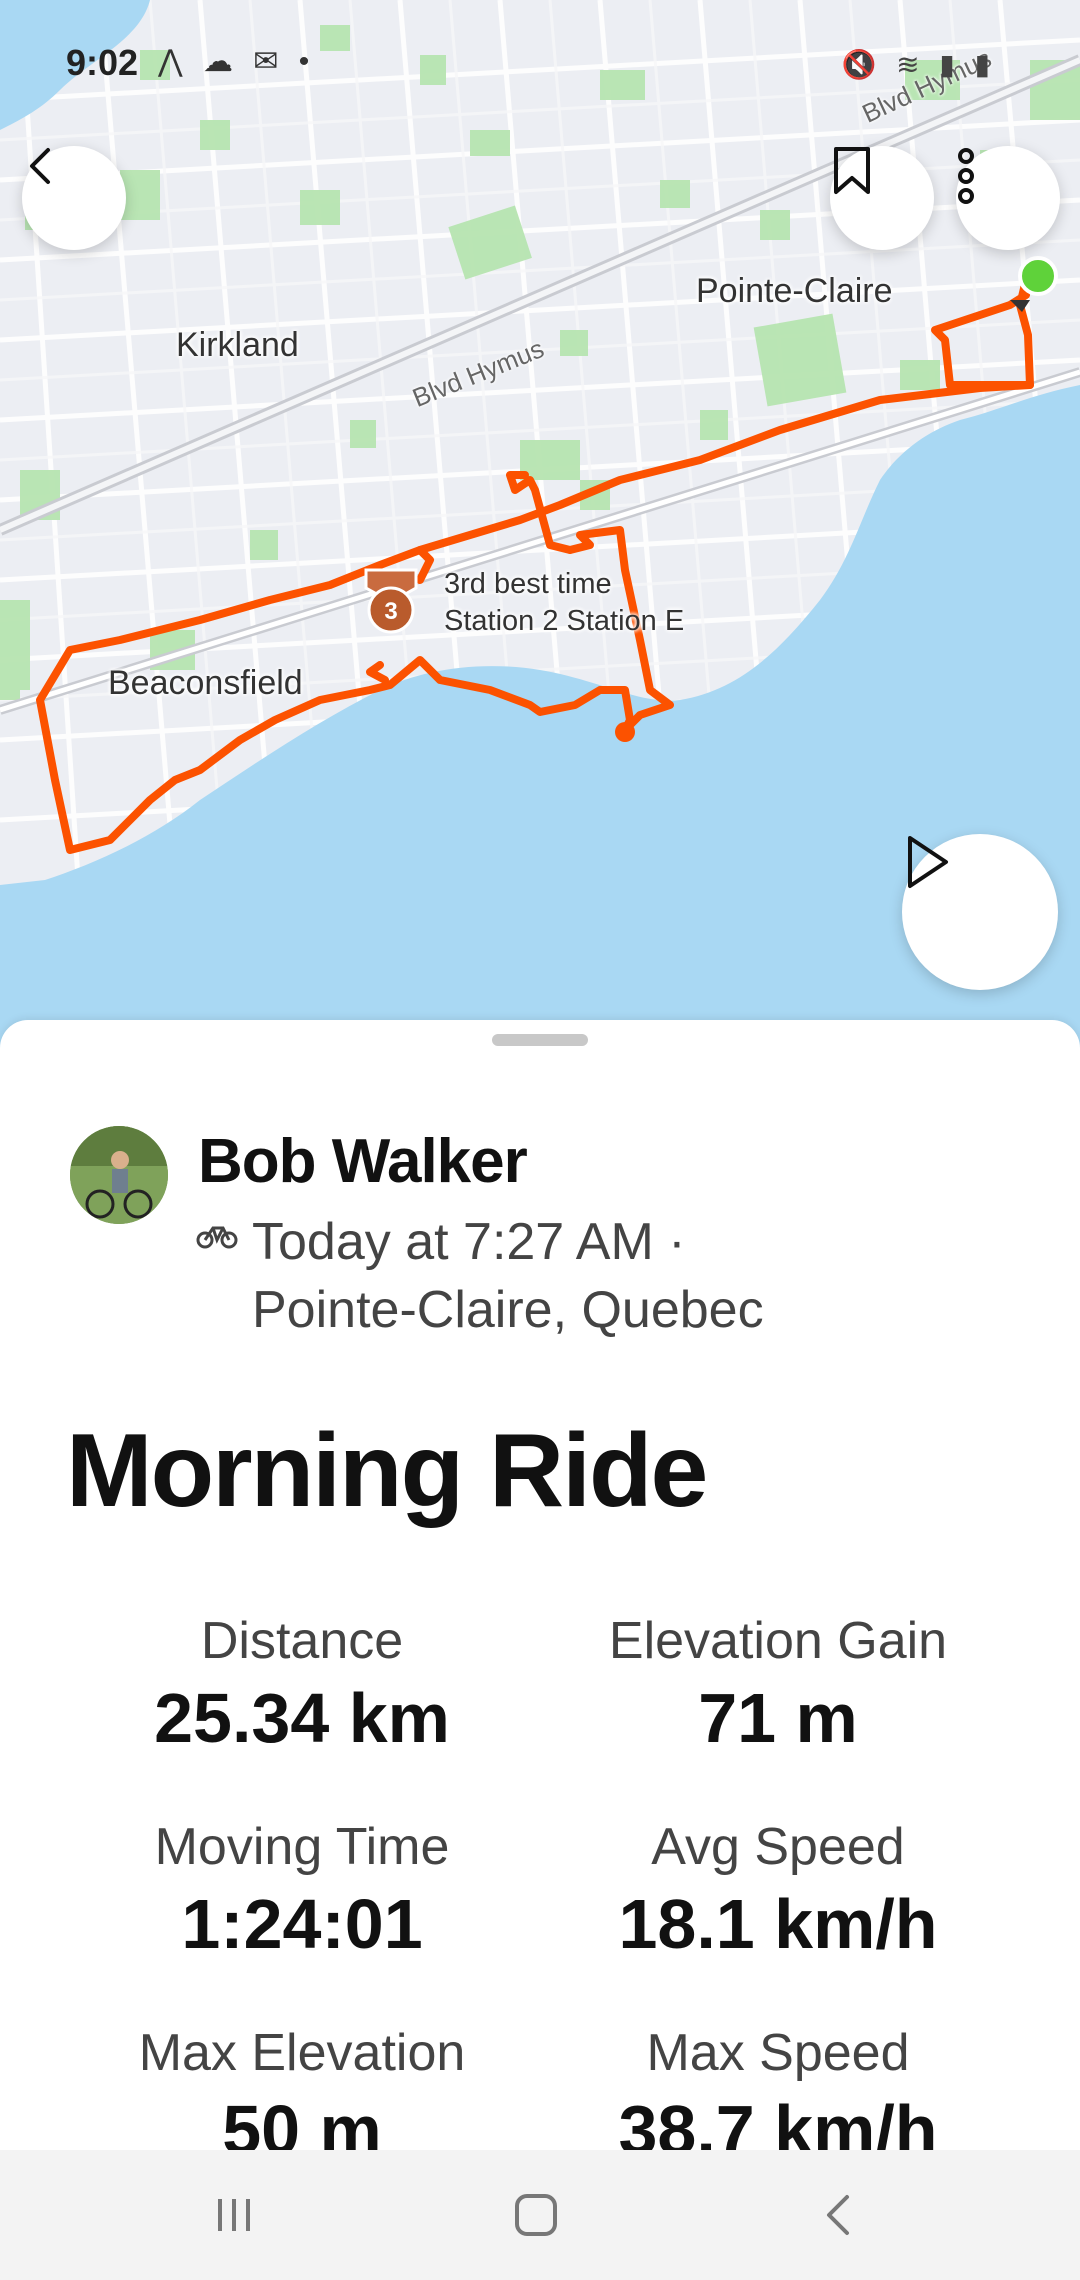 This screenshot has height=2280, width=1080. I want to click on stat-label: Elevation Gain, so click(778, 1641).